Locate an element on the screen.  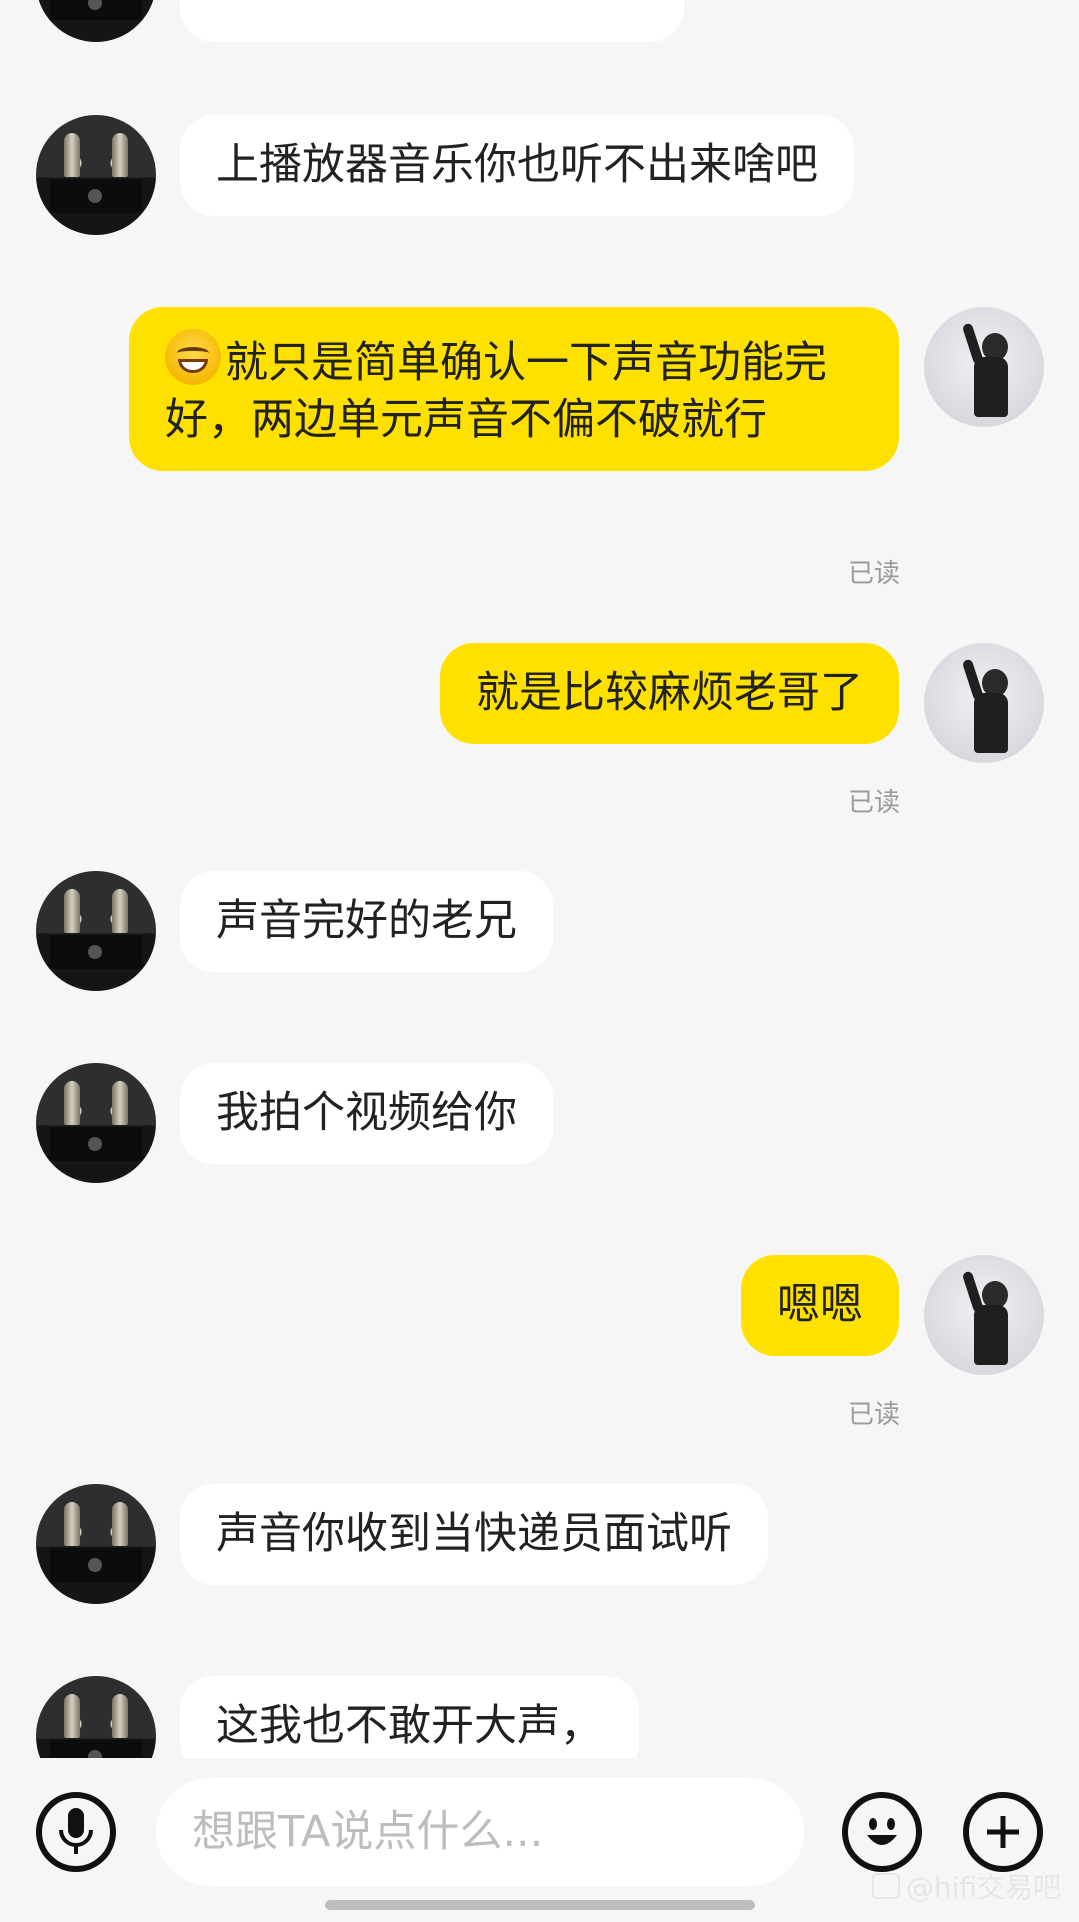
message-bubble-sent: 就只是简单确认一下声音功能完好，两边单元声音不偏不破就行 is located at coordinates (514, 389).